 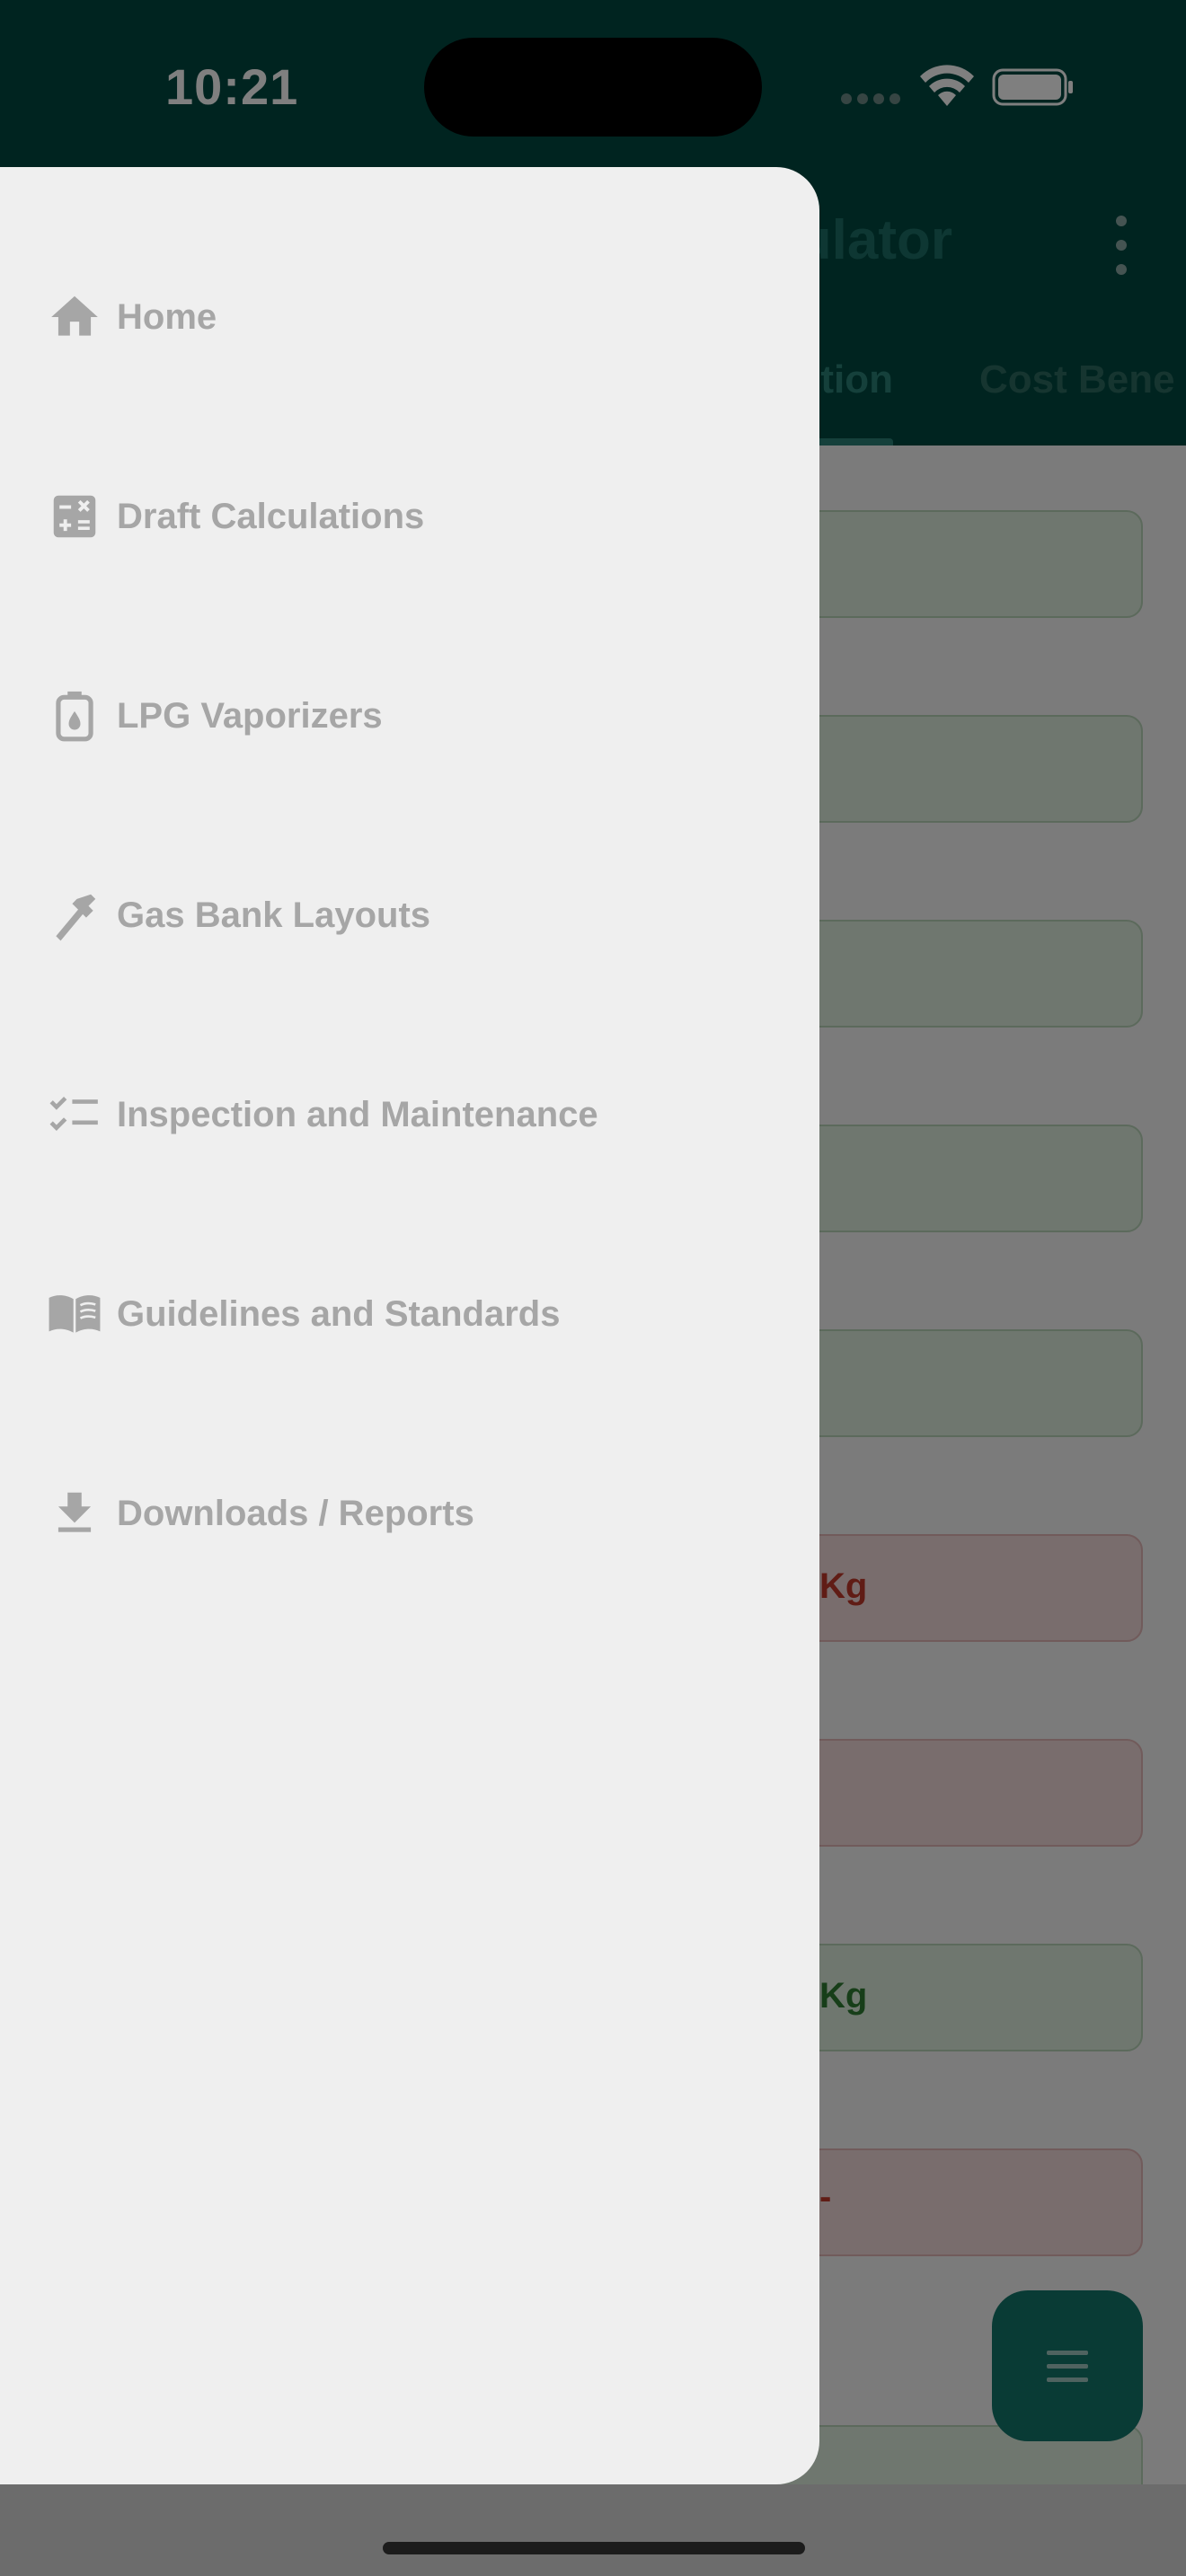 I want to click on drawer-item-label: Downloads / Reports, so click(x=295, y=1513).